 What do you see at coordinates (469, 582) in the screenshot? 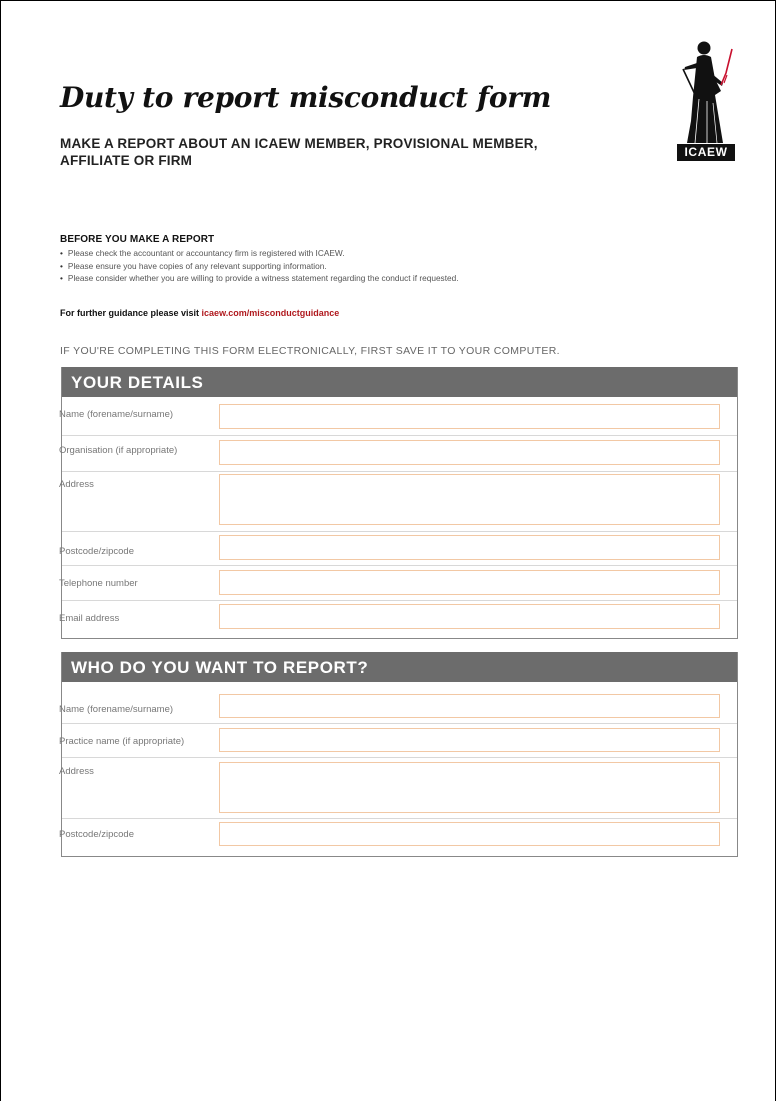
I see `your-telephone-field` at bounding box center [469, 582].